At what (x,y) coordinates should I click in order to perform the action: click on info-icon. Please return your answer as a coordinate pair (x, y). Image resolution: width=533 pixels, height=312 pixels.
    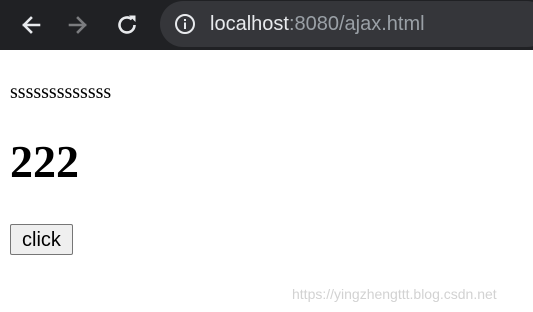
    Looking at the image, I should click on (185, 24).